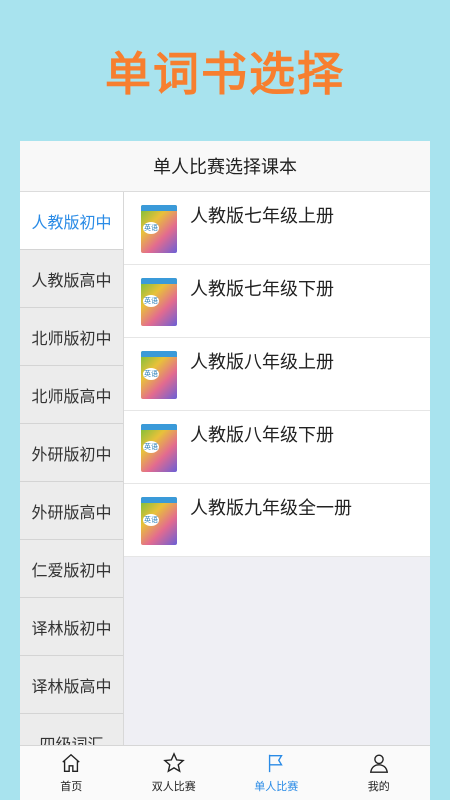  Describe the element at coordinates (71, 786) in the screenshot. I see `tab-label: 首页` at that location.